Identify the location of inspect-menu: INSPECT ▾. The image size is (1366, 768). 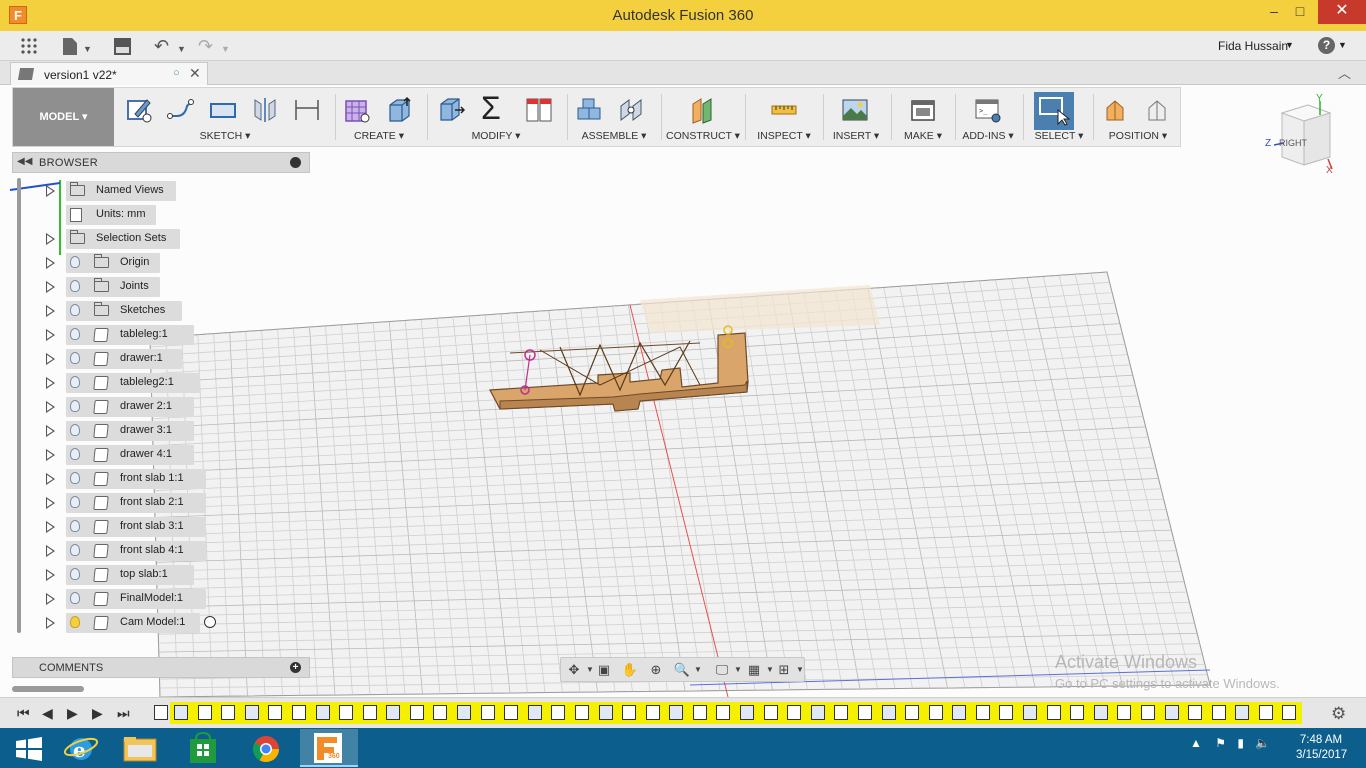
(784, 136).